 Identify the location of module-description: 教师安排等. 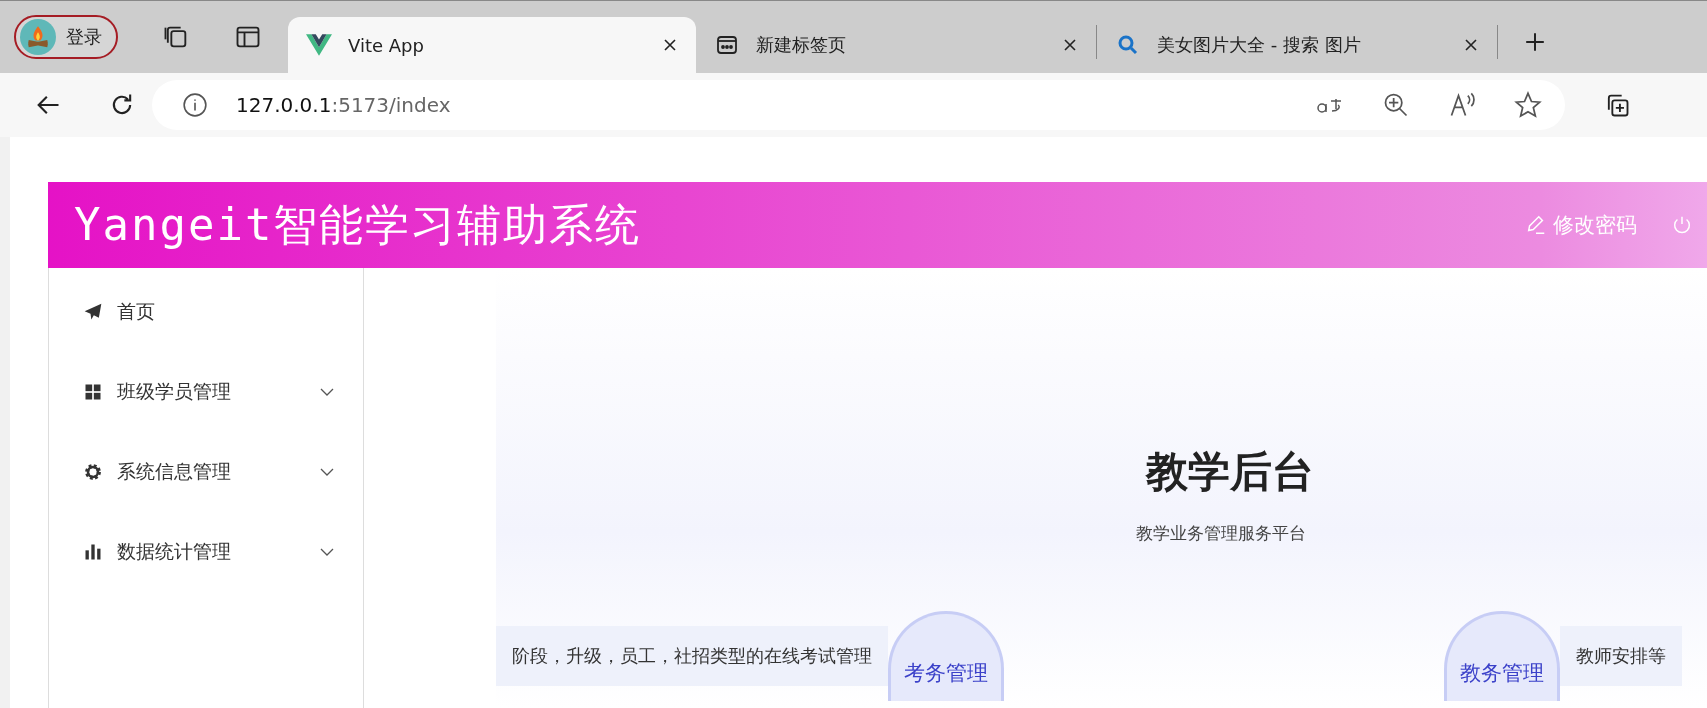
(1621, 656).